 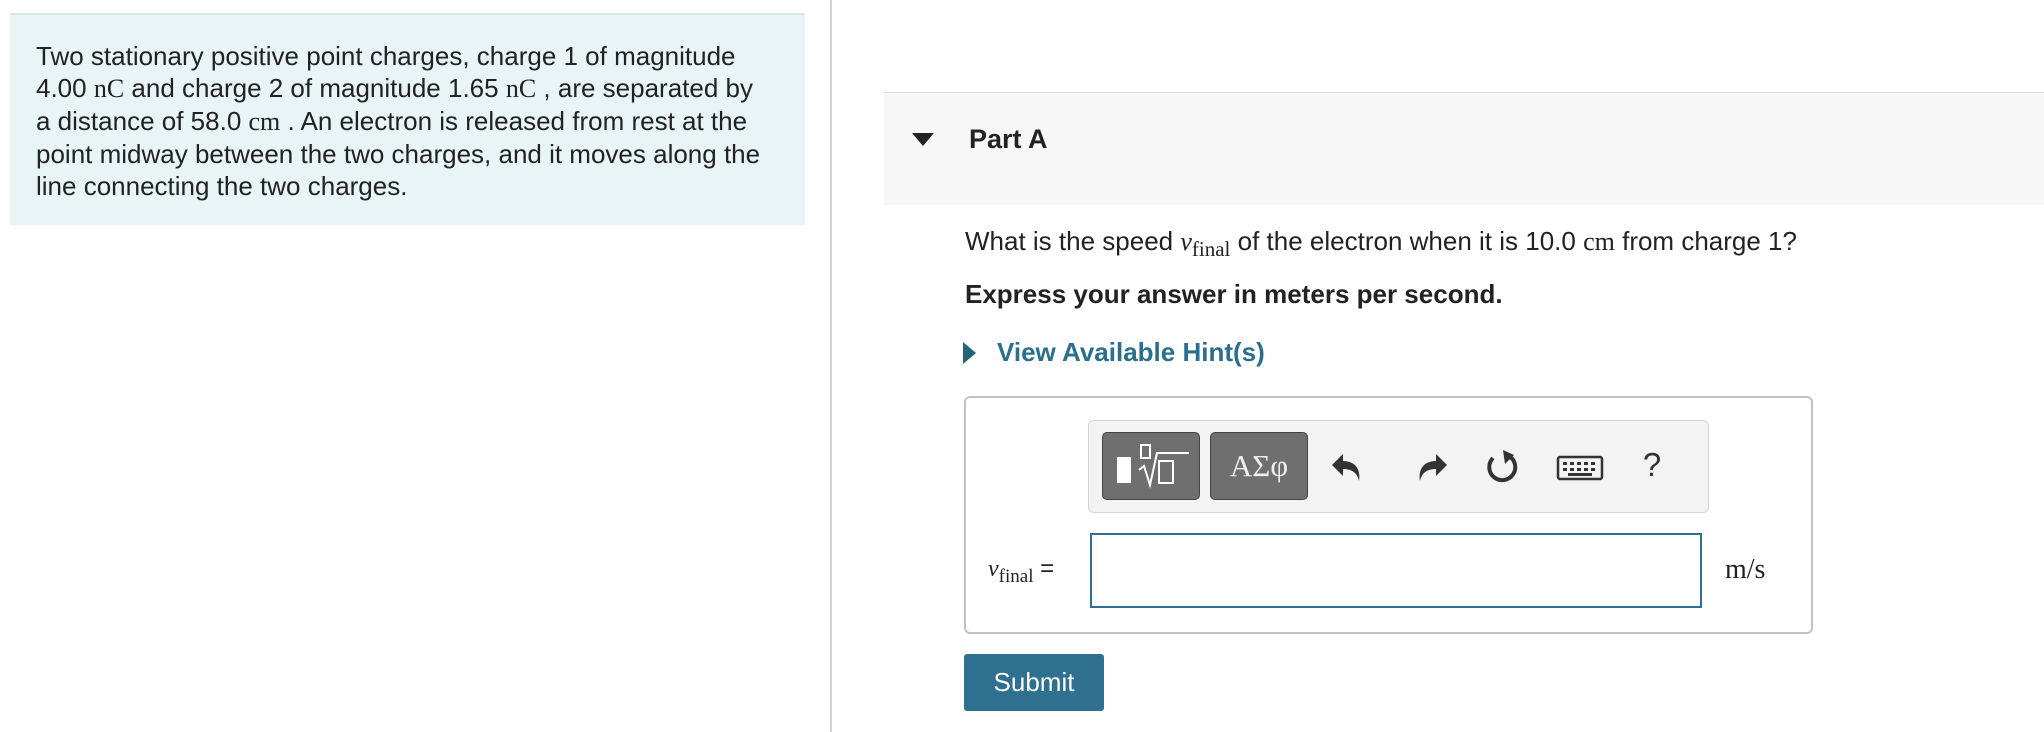 I want to click on problem-text: and charge 2 of magnitude, so click(x=286, y=88).